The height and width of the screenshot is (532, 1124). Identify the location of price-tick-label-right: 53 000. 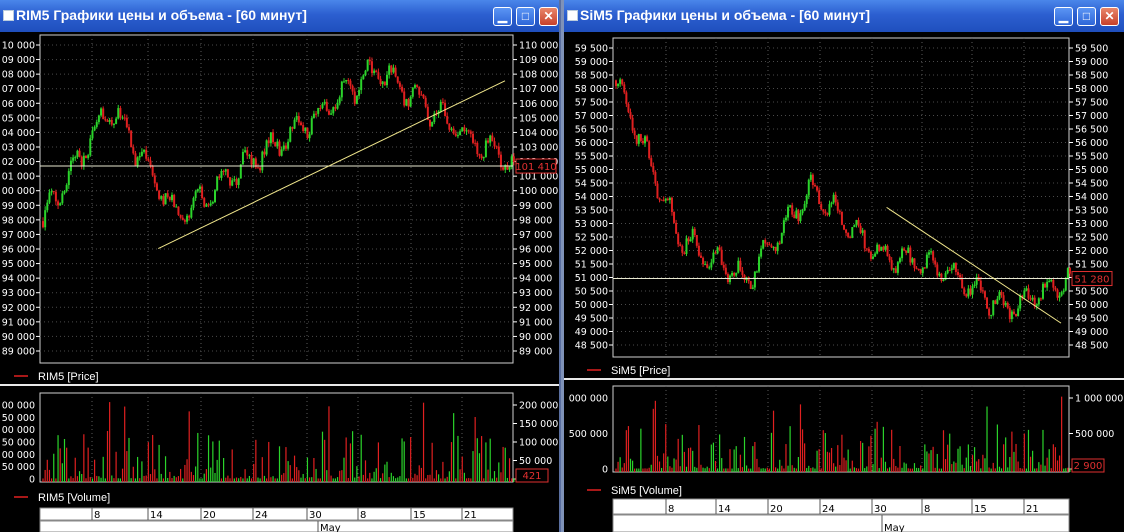
(1091, 224).